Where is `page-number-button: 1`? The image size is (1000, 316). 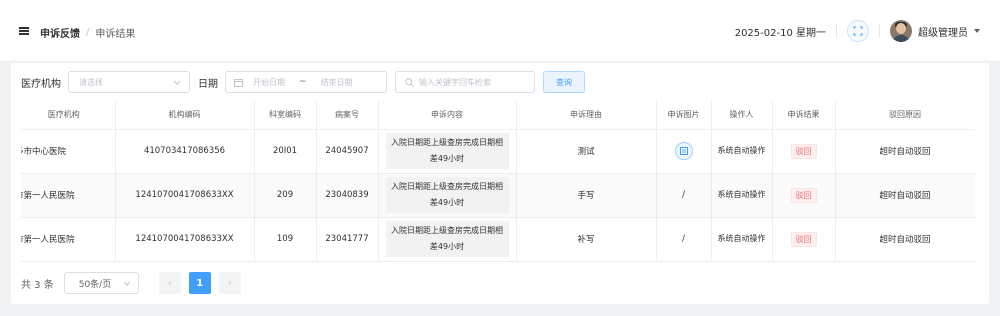 page-number-button: 1 is located at coordinates (199, 283).